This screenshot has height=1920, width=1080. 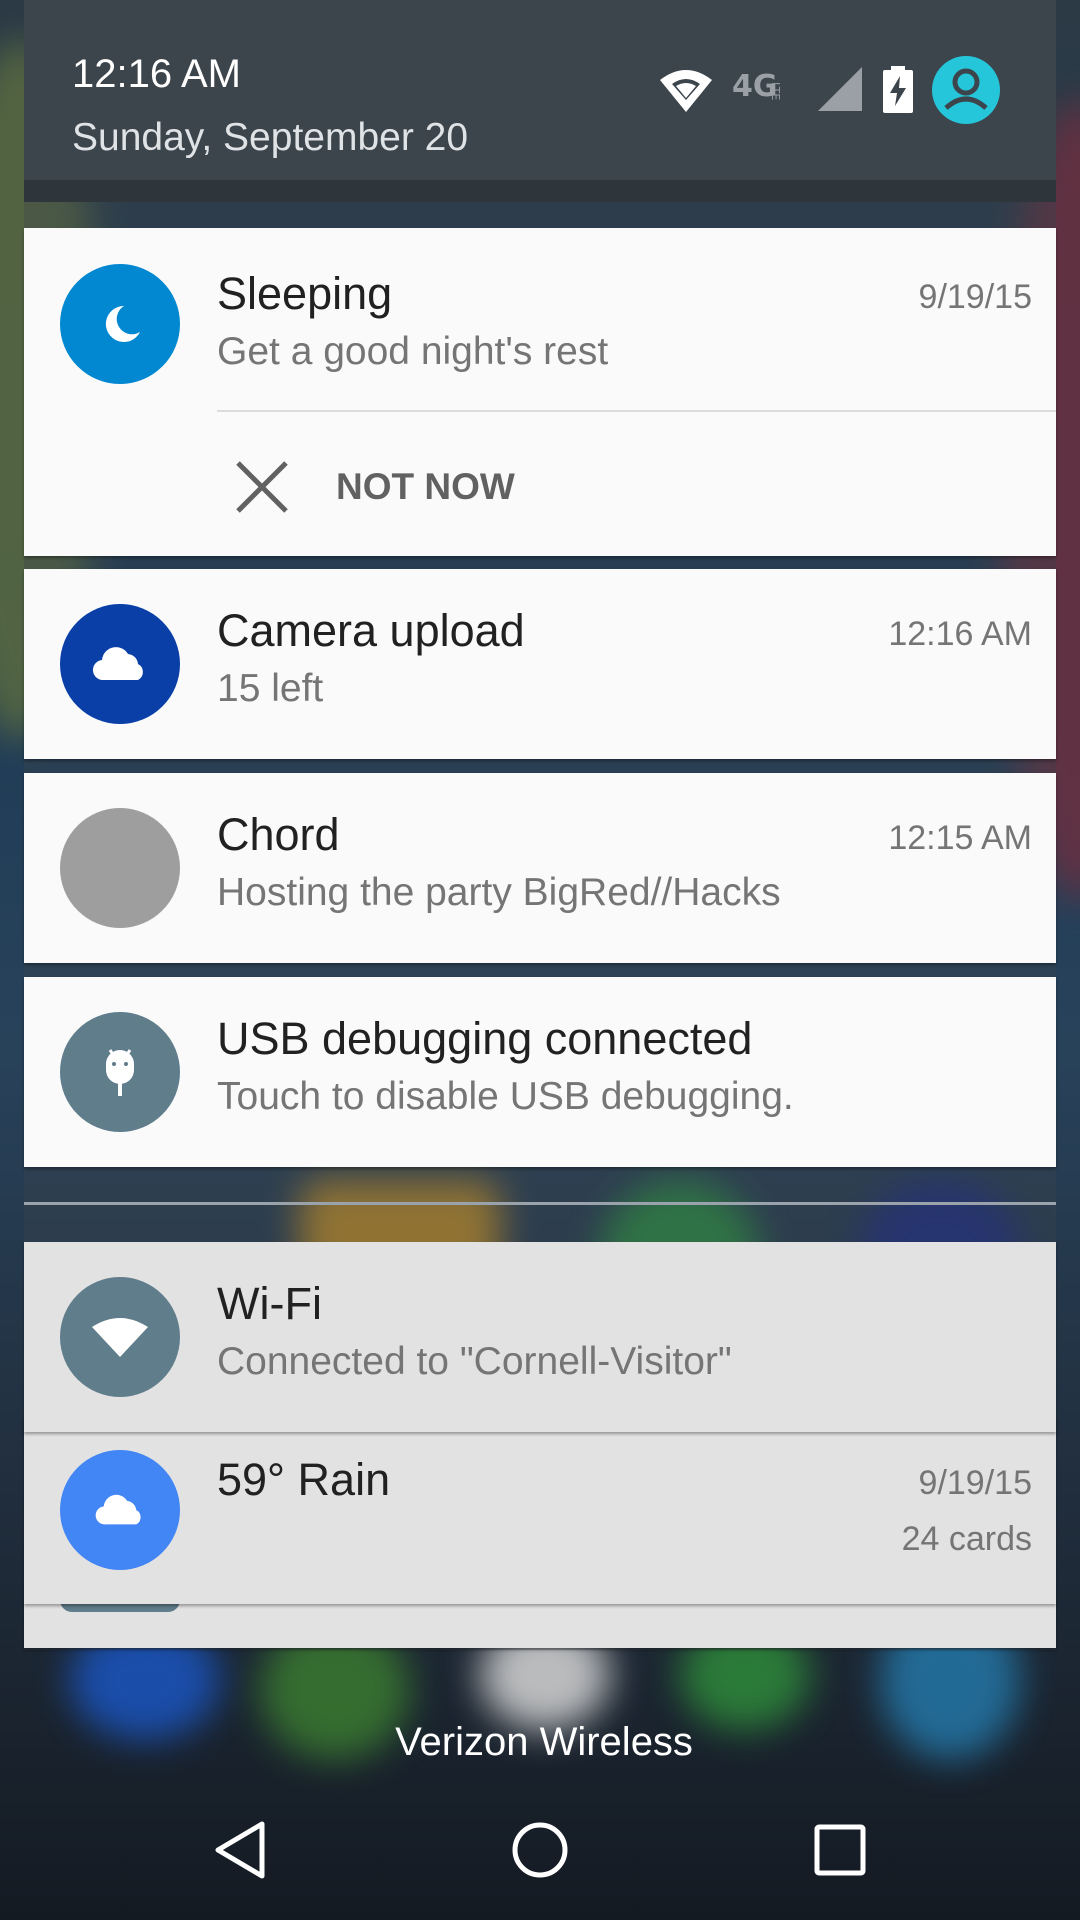 I want to click on notification-time: 12:15 AM, so click(x=960, y=838).